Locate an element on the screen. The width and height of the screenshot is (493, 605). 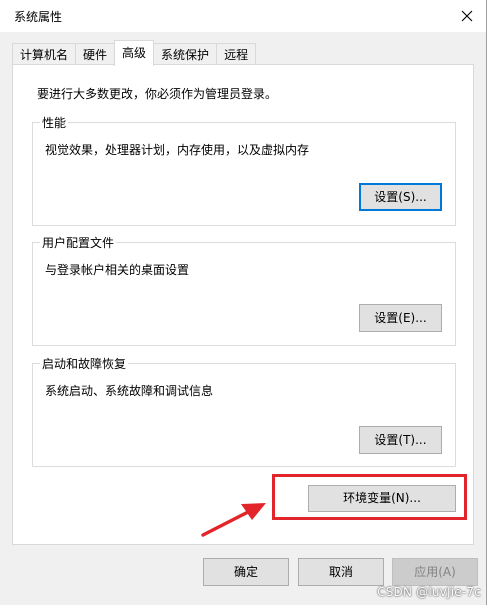
title-bar: 系统属性 is located at coordinates (243, 16).